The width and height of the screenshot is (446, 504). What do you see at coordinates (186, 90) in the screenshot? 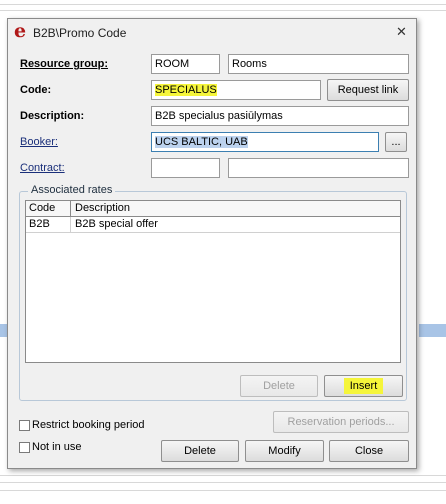
I see `code-value: SPECIALUS` at bounding box center [186, 90].